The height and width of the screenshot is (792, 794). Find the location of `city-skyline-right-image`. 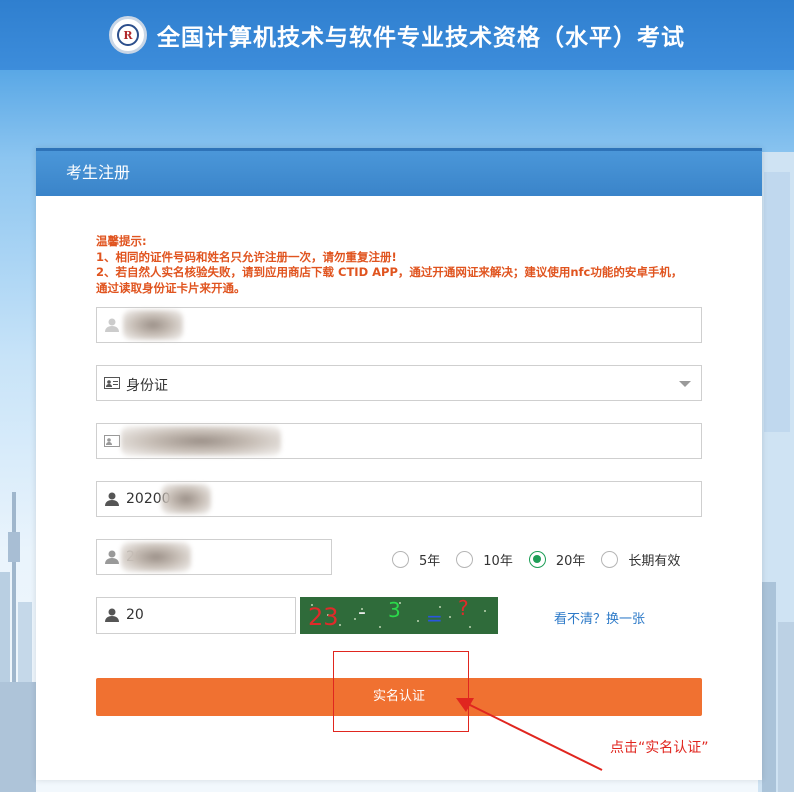

city-skyline-right-image is located at coordinates (776, 472).